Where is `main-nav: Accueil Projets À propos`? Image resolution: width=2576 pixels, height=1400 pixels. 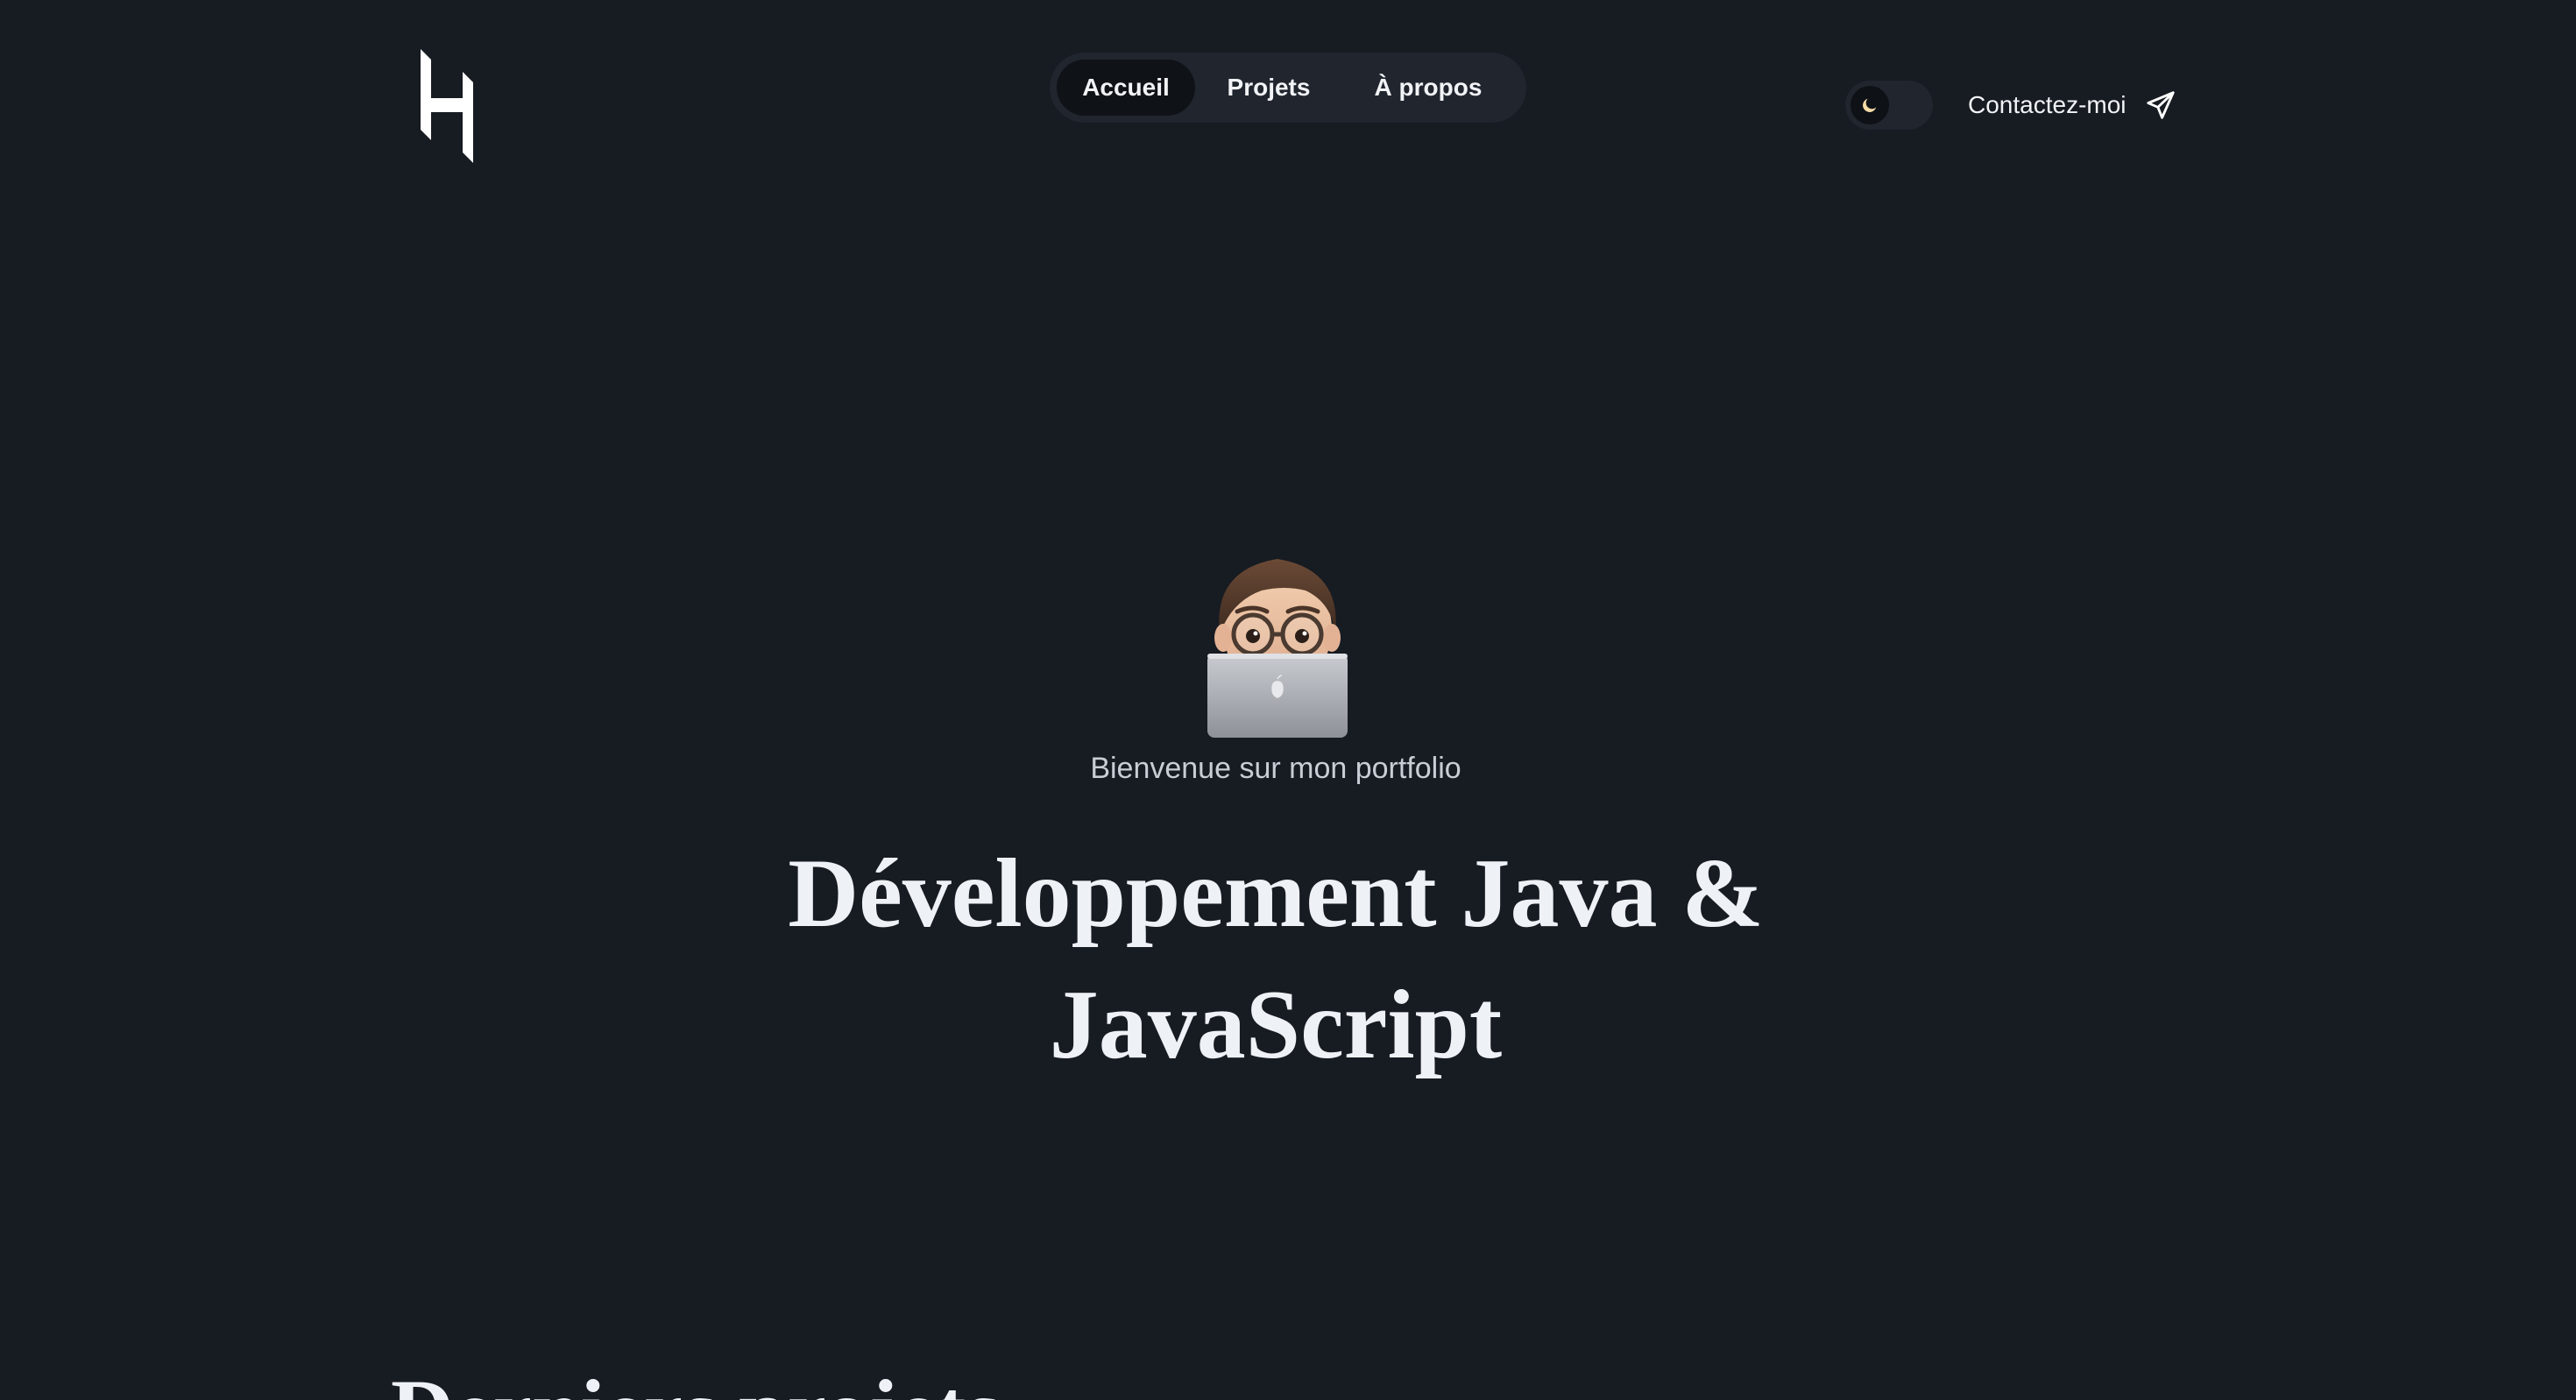
main-nav: Accueil Projets À propos is located at coordinates (1288, 88).